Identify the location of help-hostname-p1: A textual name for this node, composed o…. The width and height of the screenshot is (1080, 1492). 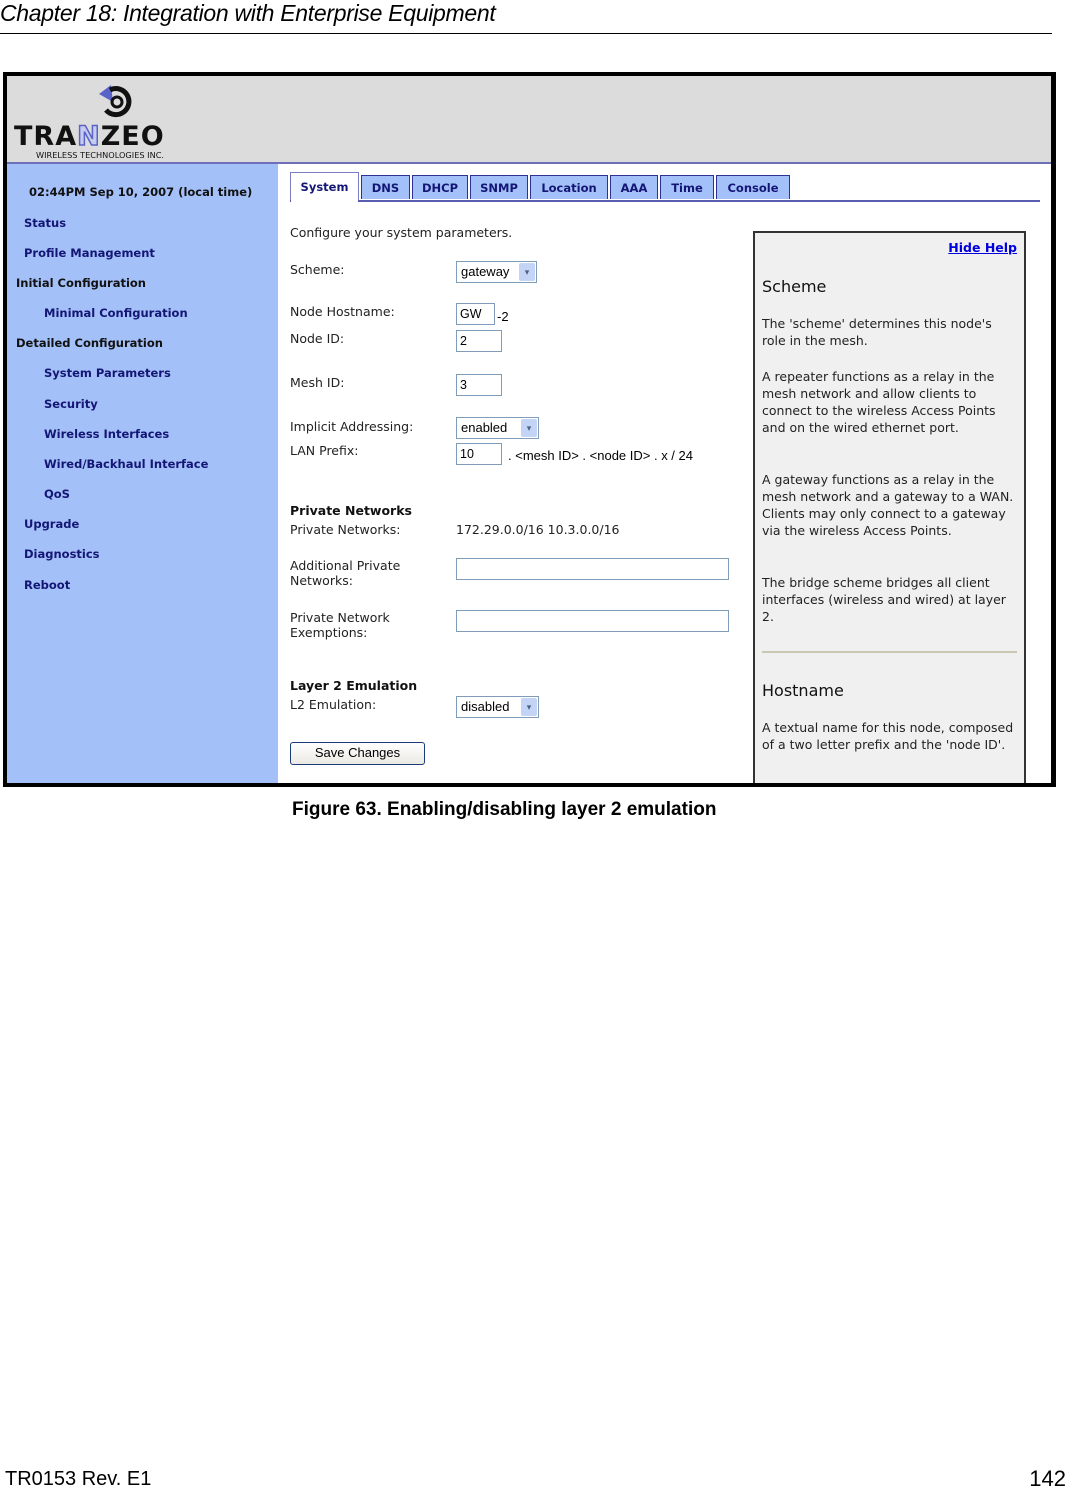
(888, 736).